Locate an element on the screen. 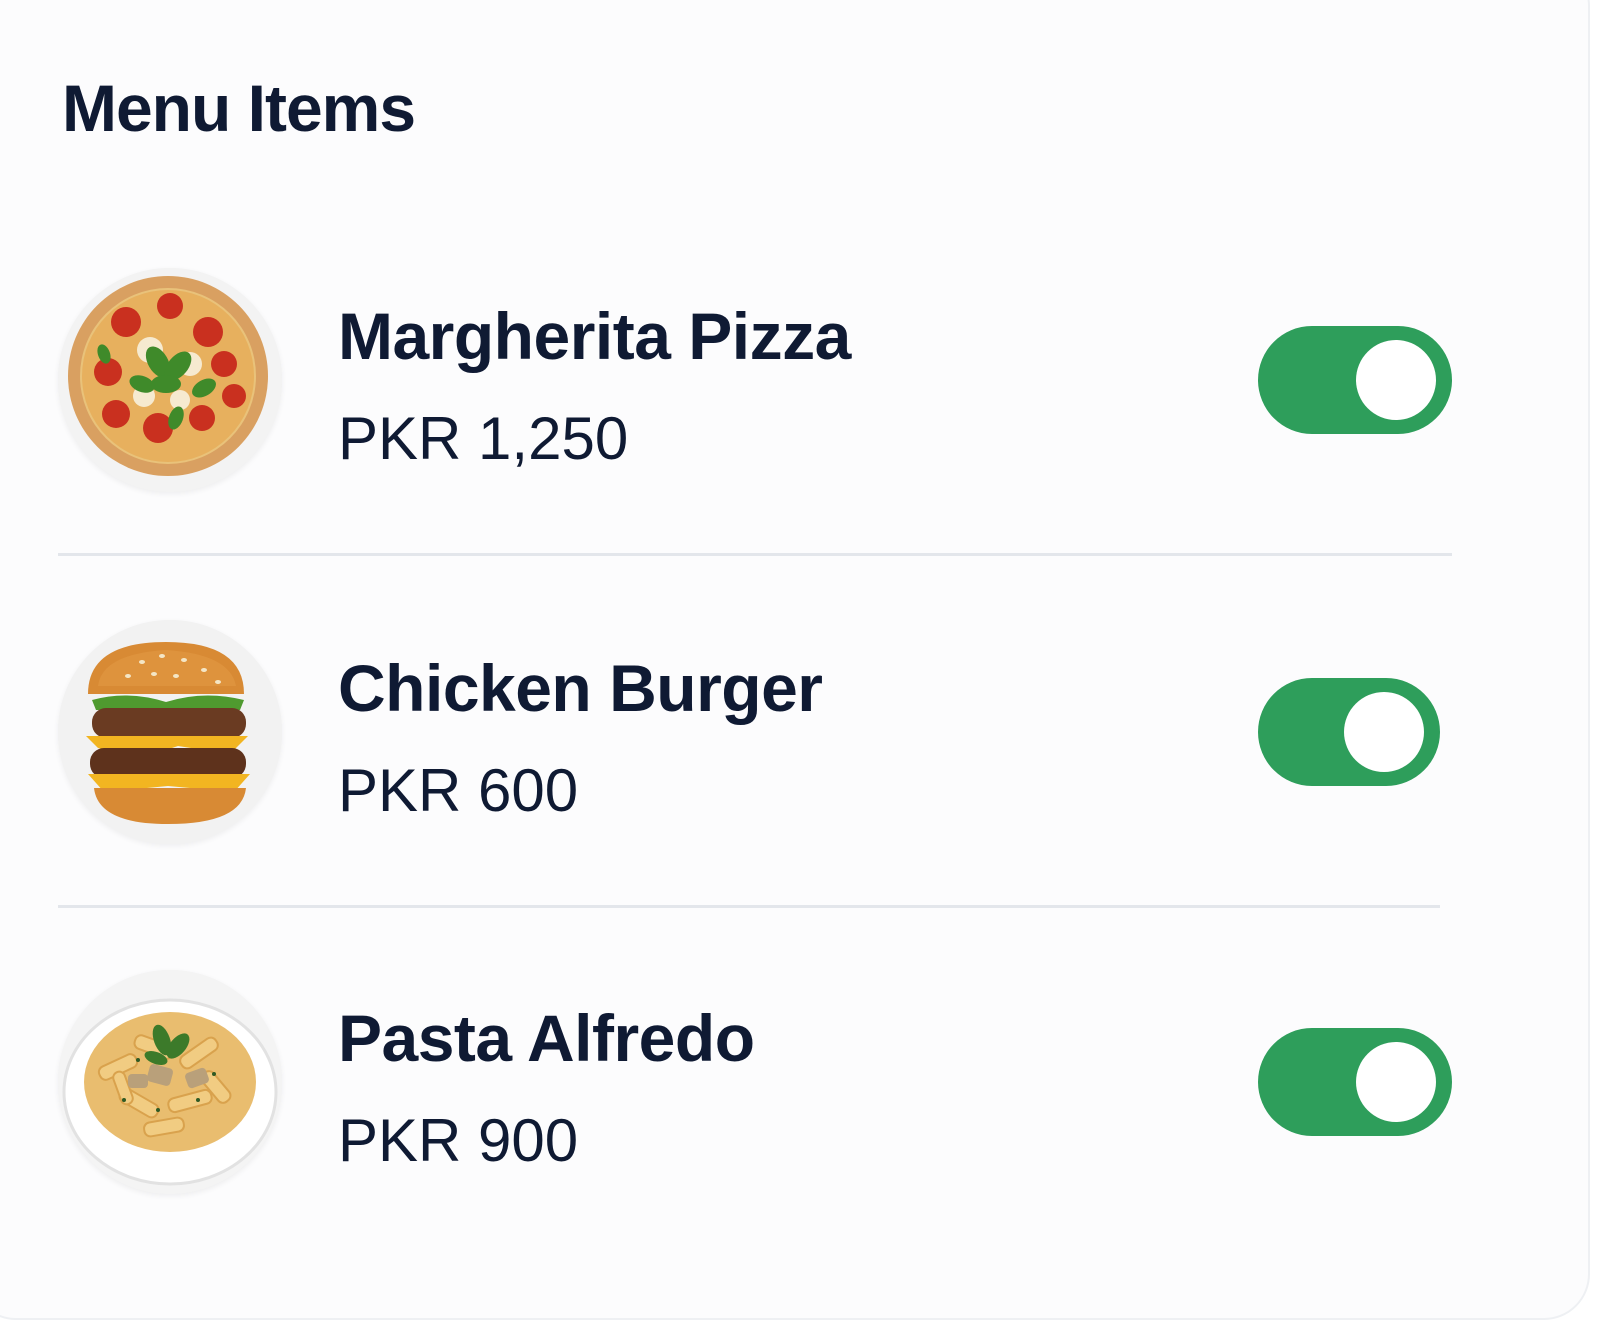  pasta-thumbnail is located at coordinates (170, 1082).